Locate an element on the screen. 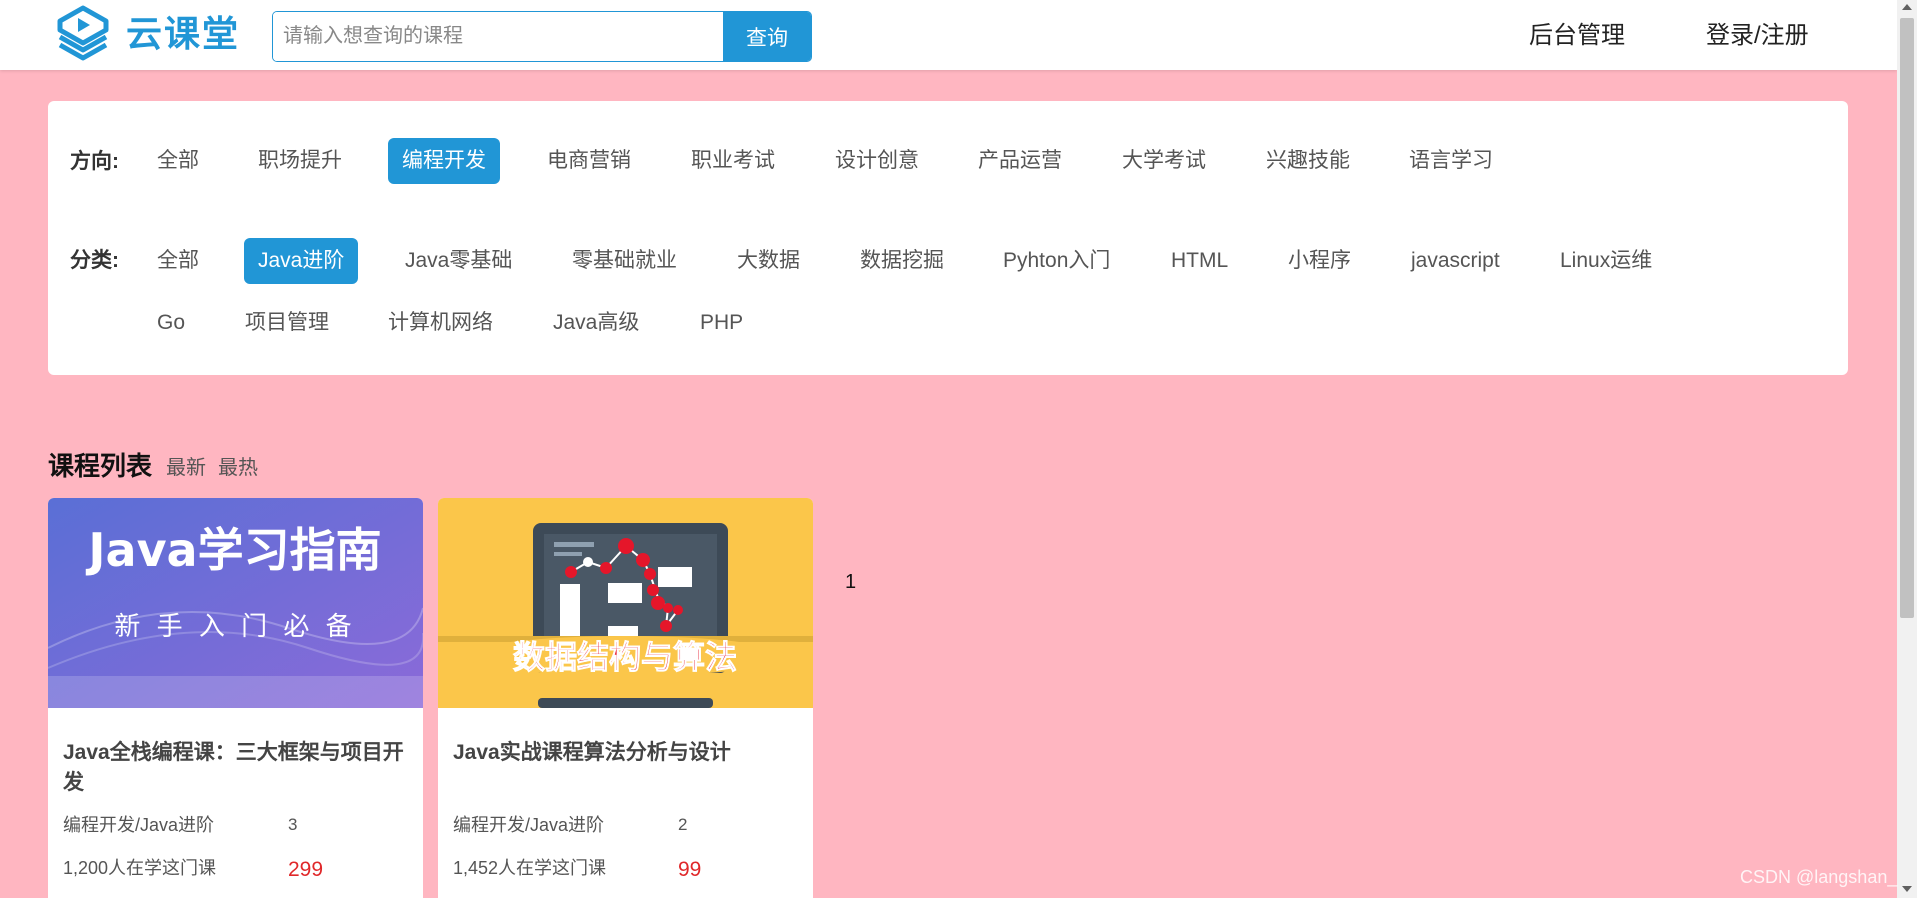 This screenshot has width=1917, height=898. scroll-down-icon is located at coordinates (1907, 889).